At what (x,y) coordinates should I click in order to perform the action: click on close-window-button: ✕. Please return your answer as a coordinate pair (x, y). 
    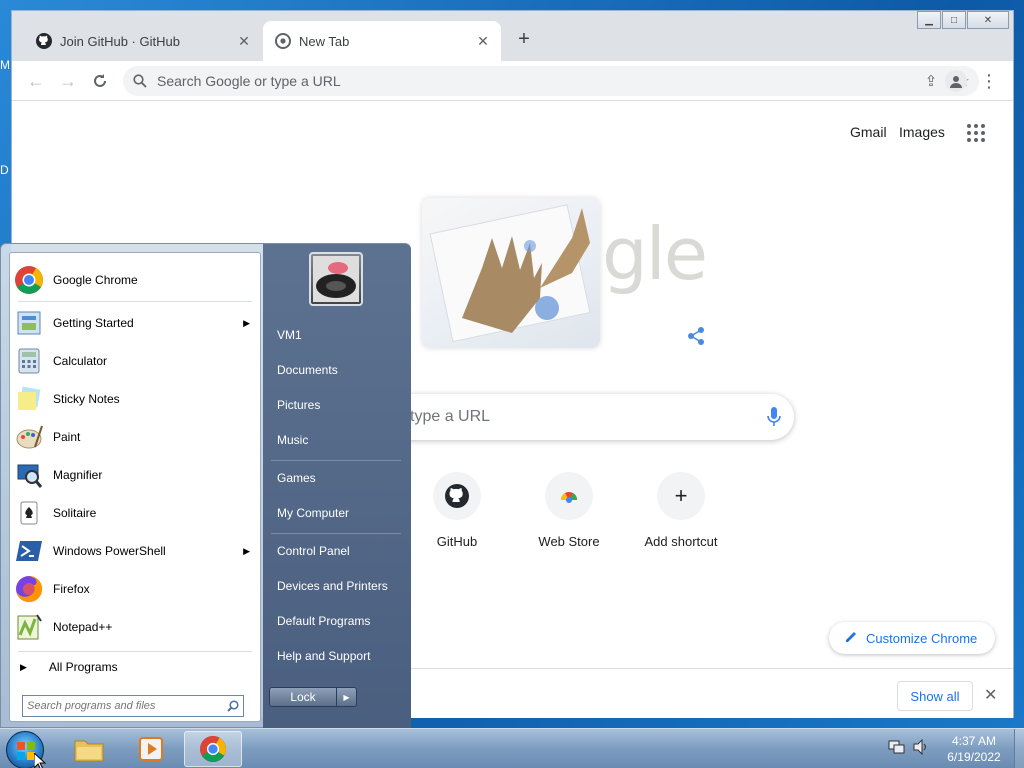
    Looking at the image, I should click on (988, 20).